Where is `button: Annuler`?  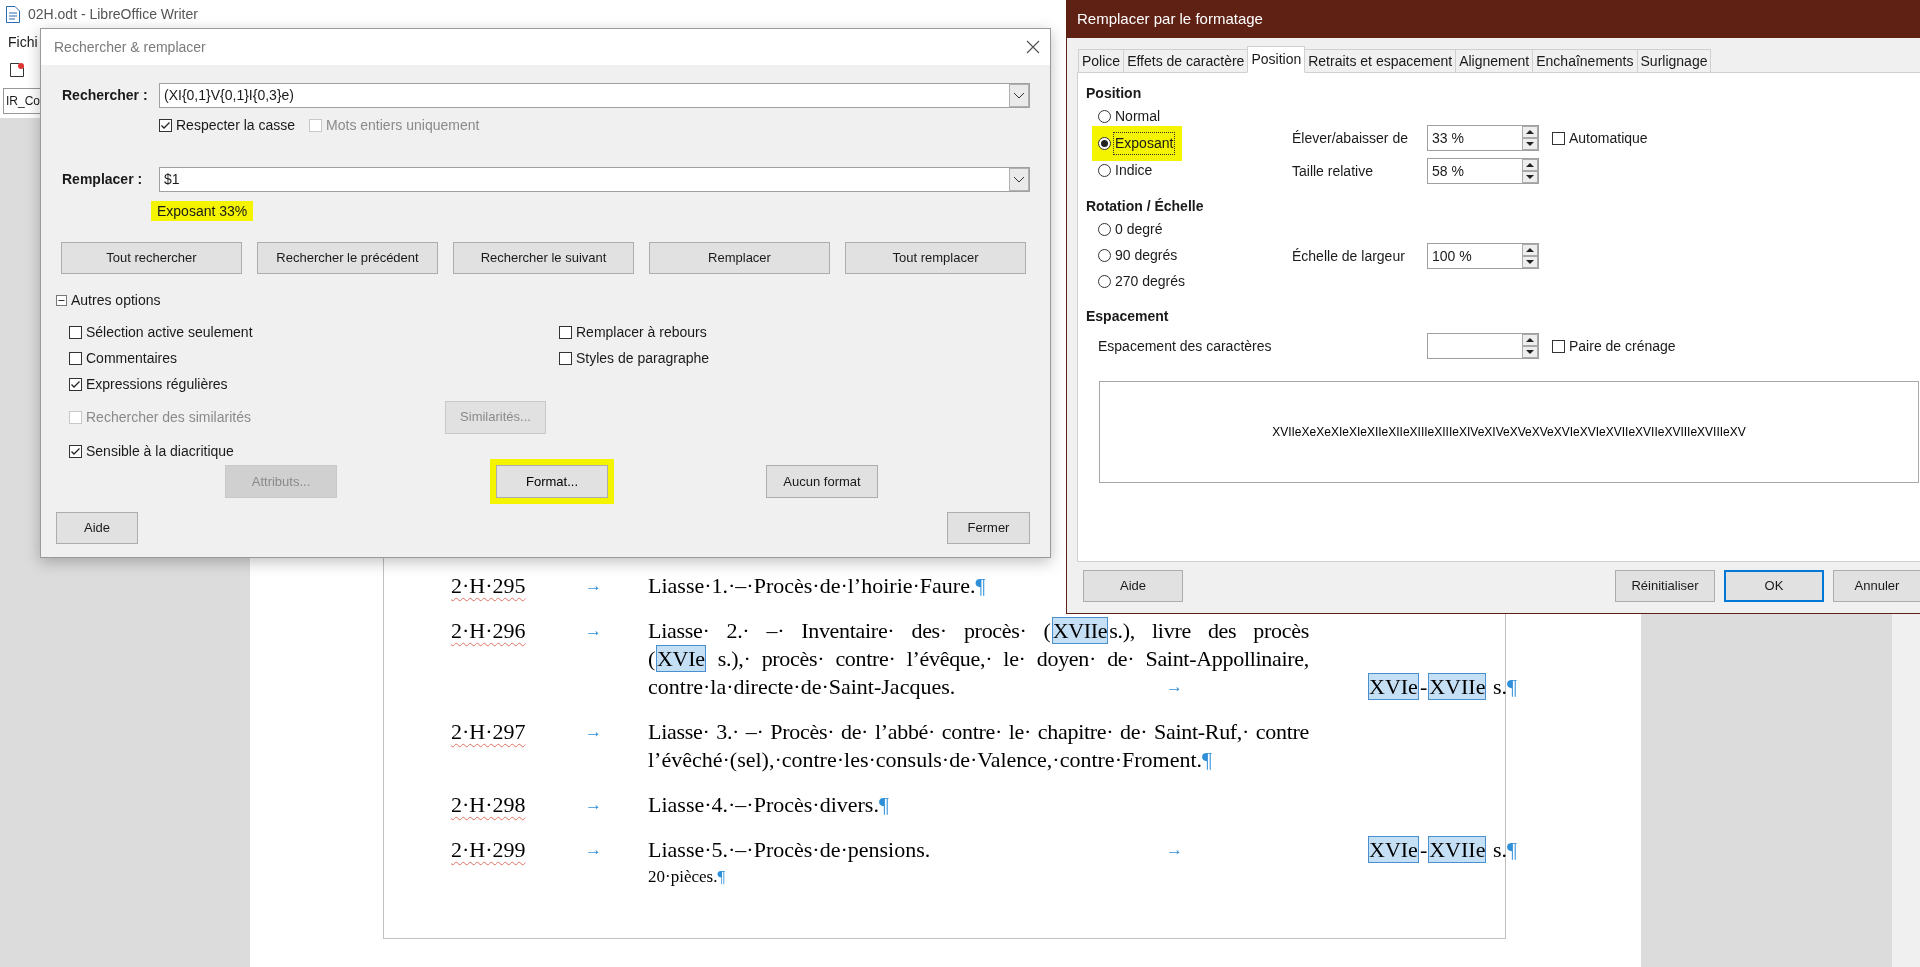 button: Annuler is located at coordinates (1876, 586).